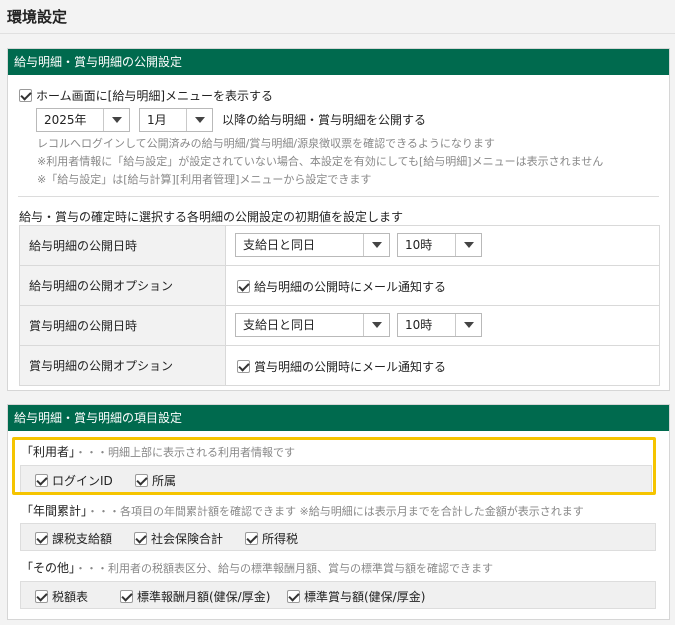 Image resolution: width=675 pixels, height=625 pixels. I want to click on show-menu-option: ホーム画面に[給与明細]メニューを表示する, so click(146, 95).